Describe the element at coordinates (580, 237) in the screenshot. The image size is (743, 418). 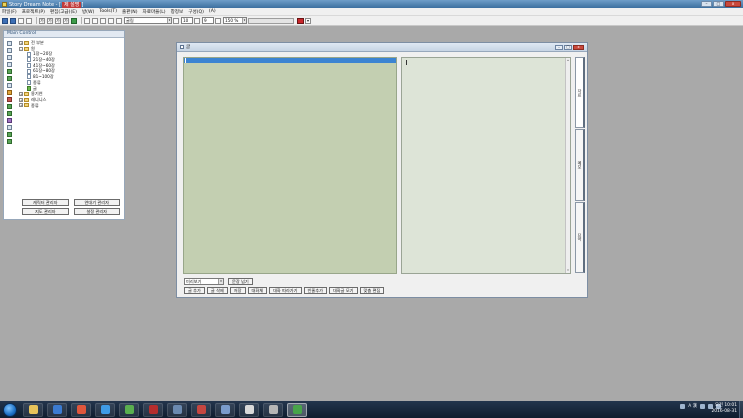
I see `tab-summary: 요약` at that location.